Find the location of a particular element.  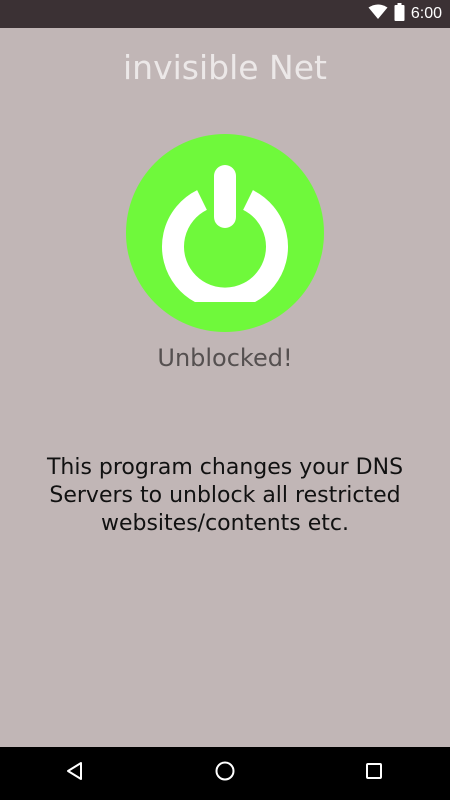

recents-icon is located at coordinates (374, 773).